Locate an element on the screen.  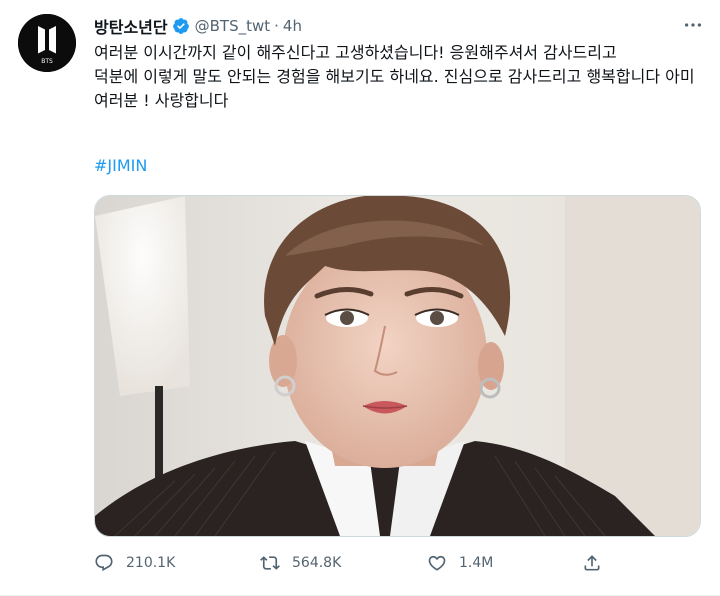
reply-button: 210.1K is located at coordinates (134, 563).